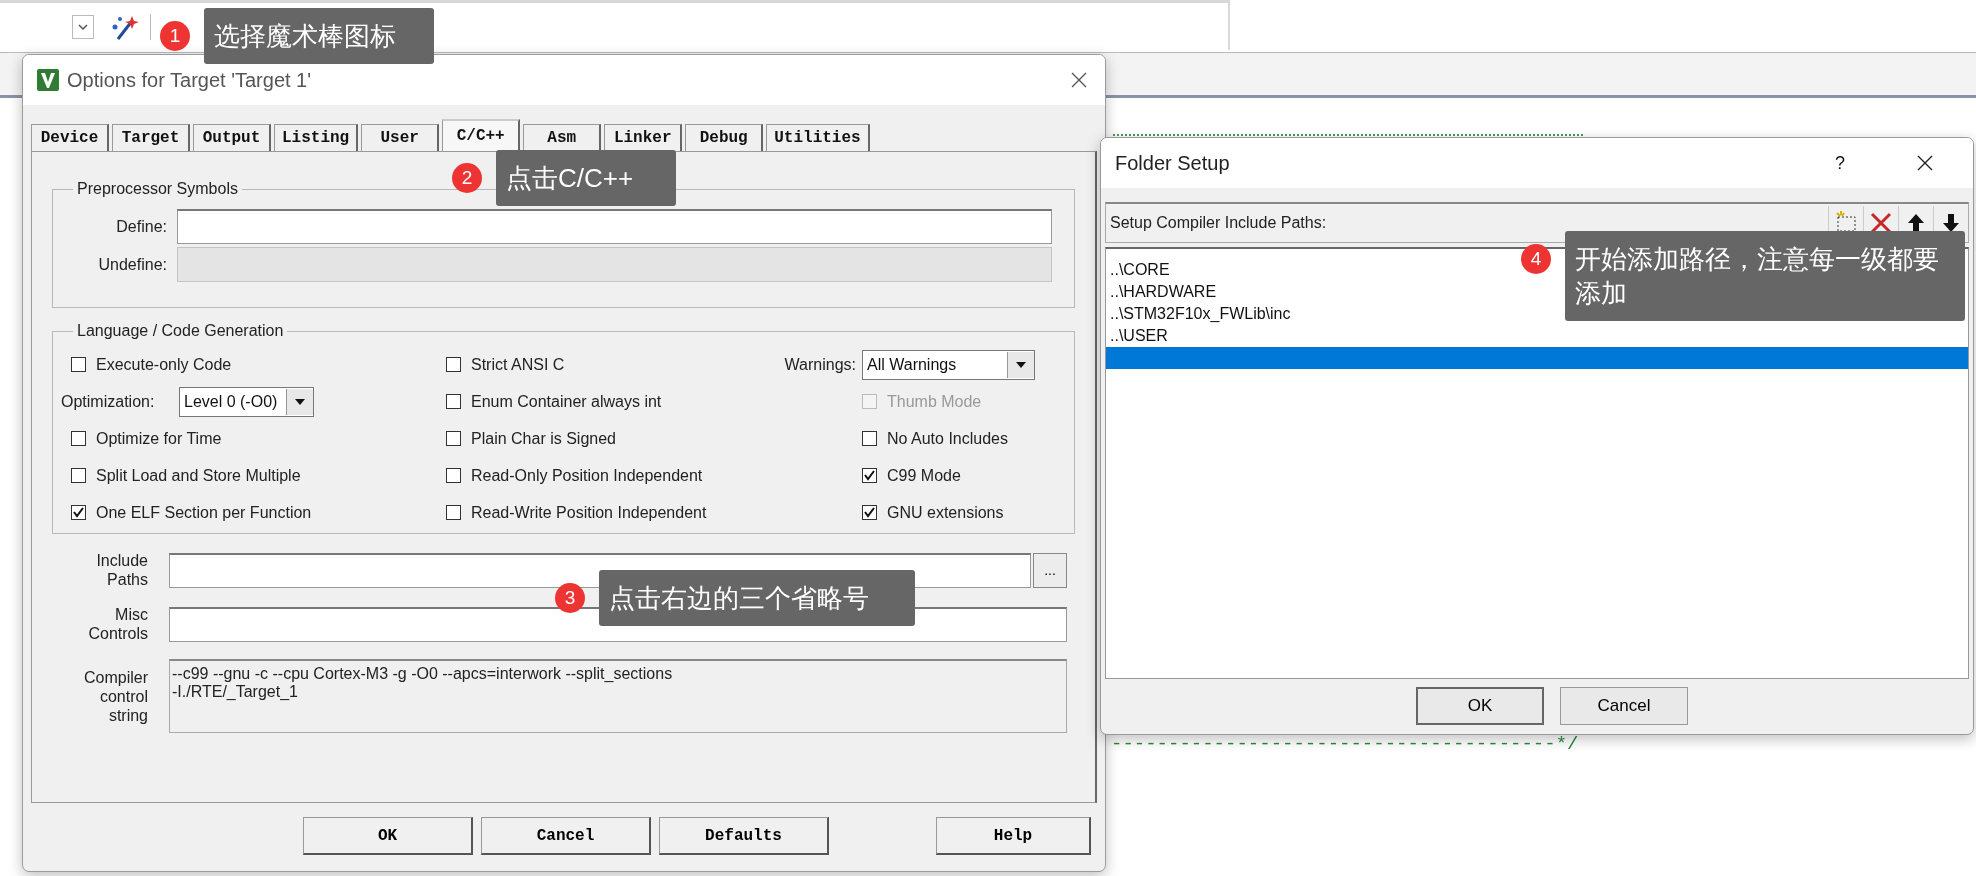 This screenshot has width=1976, height=876. Describe the element at coordinates (589, 512) in the screenshot. I see `checkbox-label: Read-Write Position Independent` at that location.